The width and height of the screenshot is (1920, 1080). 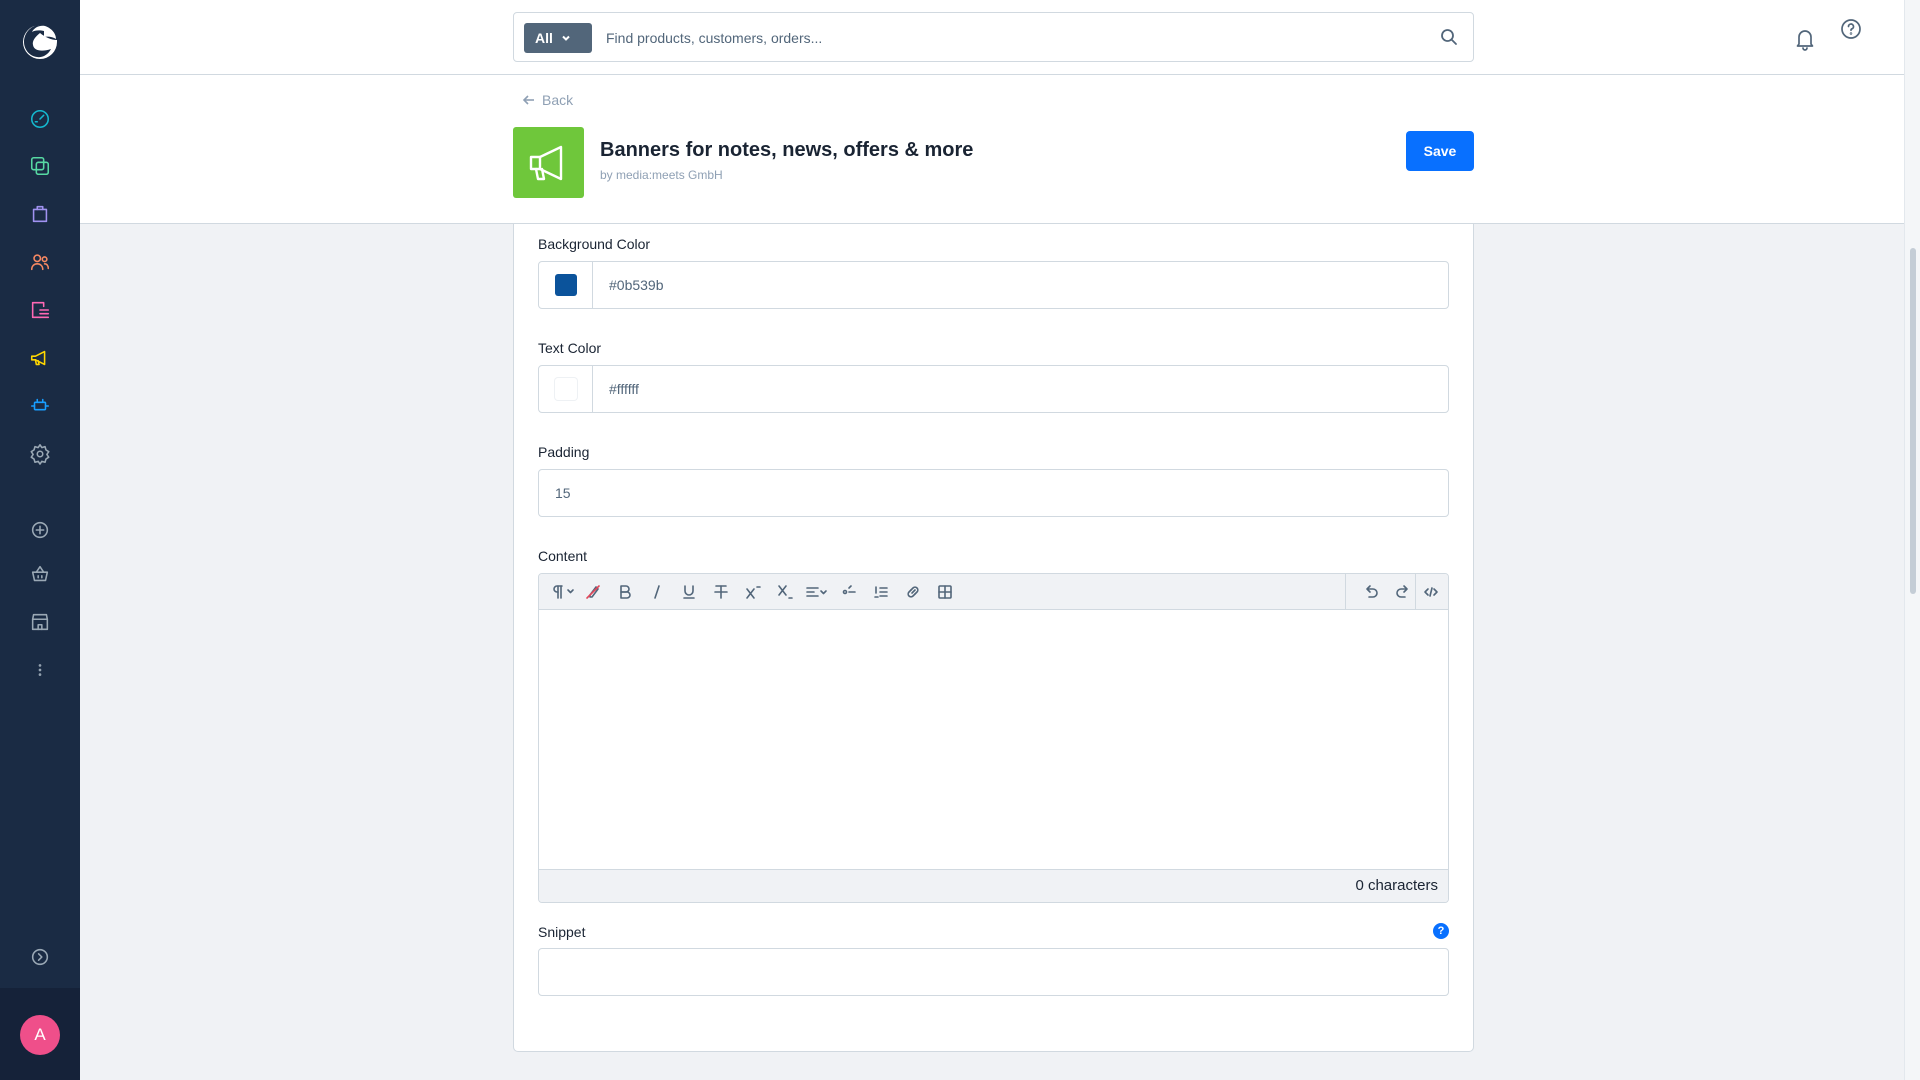 What do you see at coordinates (40, 670) in the screenshot?
I see `more-icon` at bounding box center [40, 670].